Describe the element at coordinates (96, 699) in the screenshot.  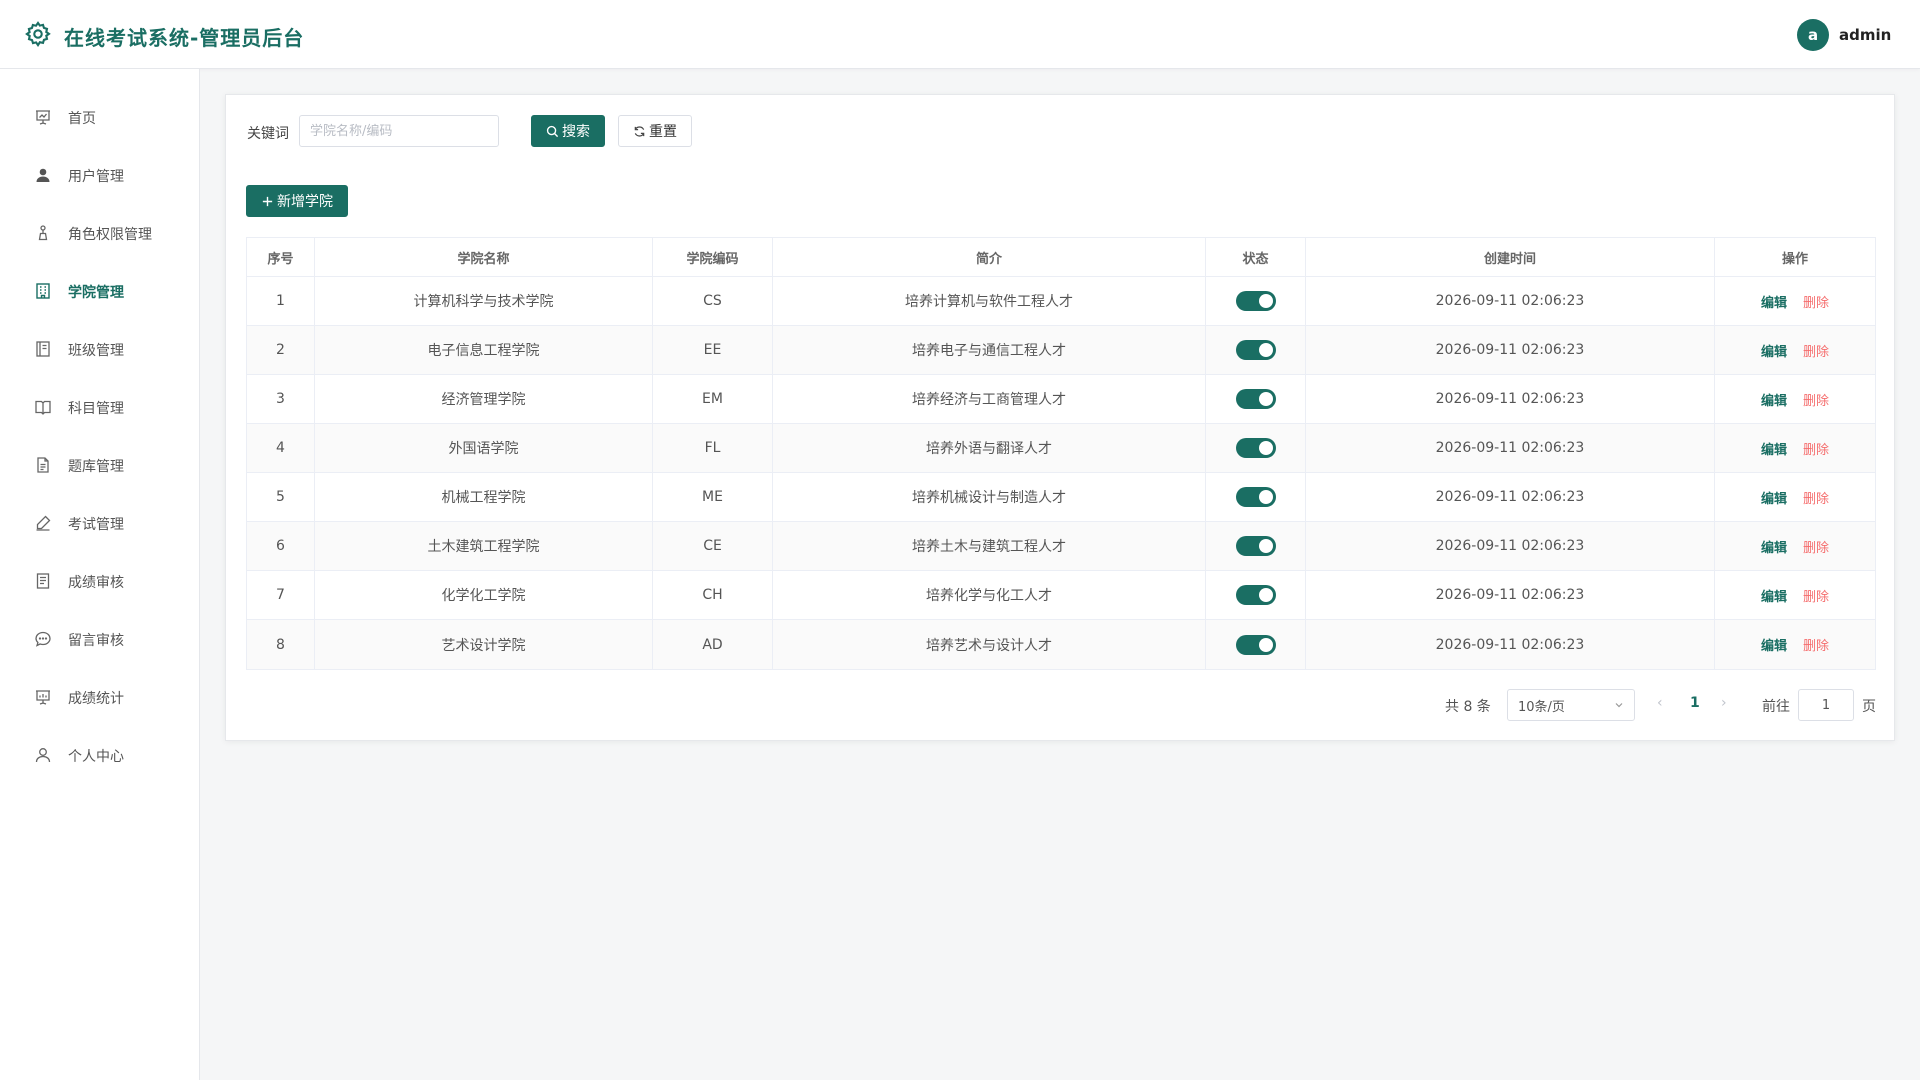
I see `sidebar-item-label: 成绩统计` at that location.